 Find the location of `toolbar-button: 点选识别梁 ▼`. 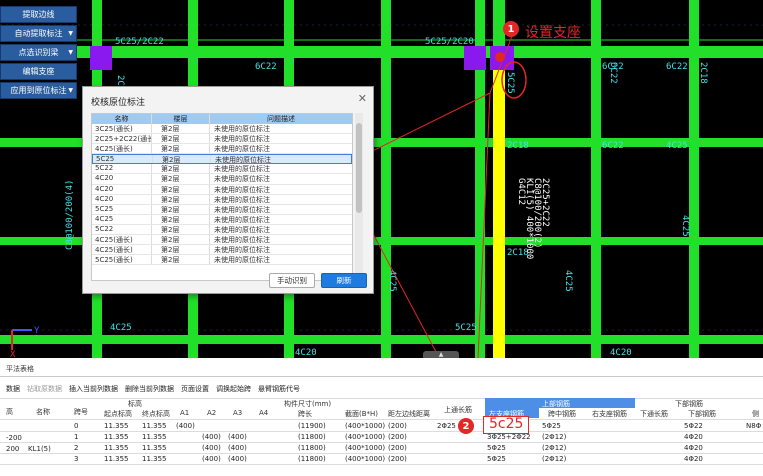

toolbar-button: 点选识别梁 ▼ is located at coordinates (38, 52).